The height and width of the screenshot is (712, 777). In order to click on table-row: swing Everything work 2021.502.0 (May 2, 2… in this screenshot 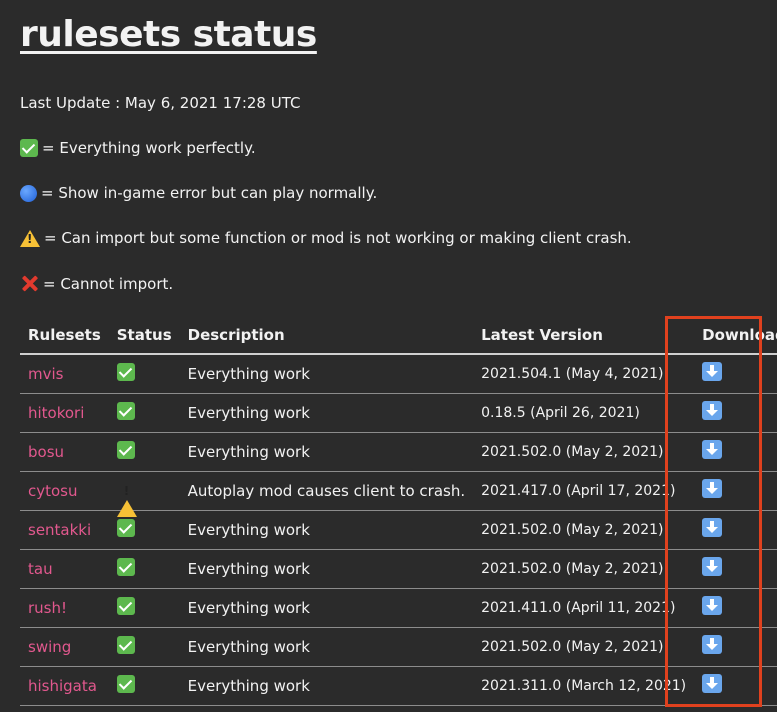, I will do `click(398, 647)`.